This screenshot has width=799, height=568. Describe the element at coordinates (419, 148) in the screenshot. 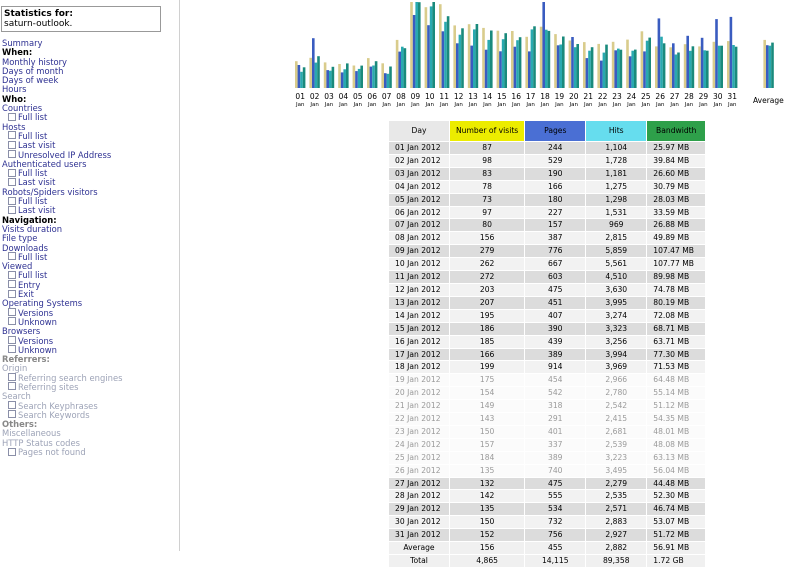

I see `cell-day: 01 Jan 2012` at that location.